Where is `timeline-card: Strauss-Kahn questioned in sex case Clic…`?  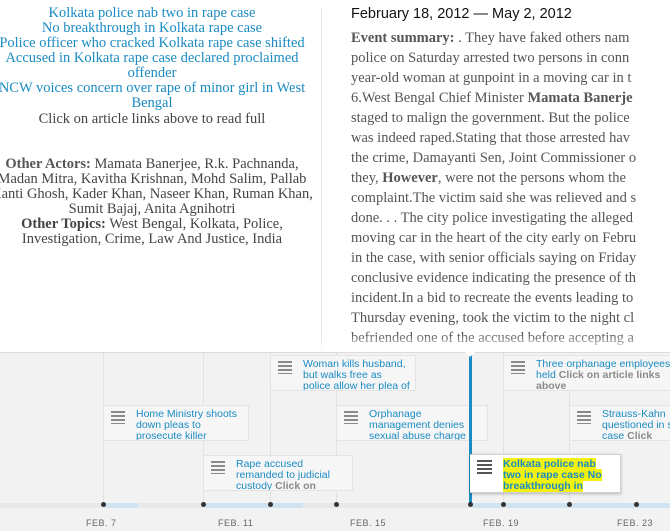 timeline-card: Strauss-Kahn questioned in sex case Clic… is located at coordinates (619, 423).